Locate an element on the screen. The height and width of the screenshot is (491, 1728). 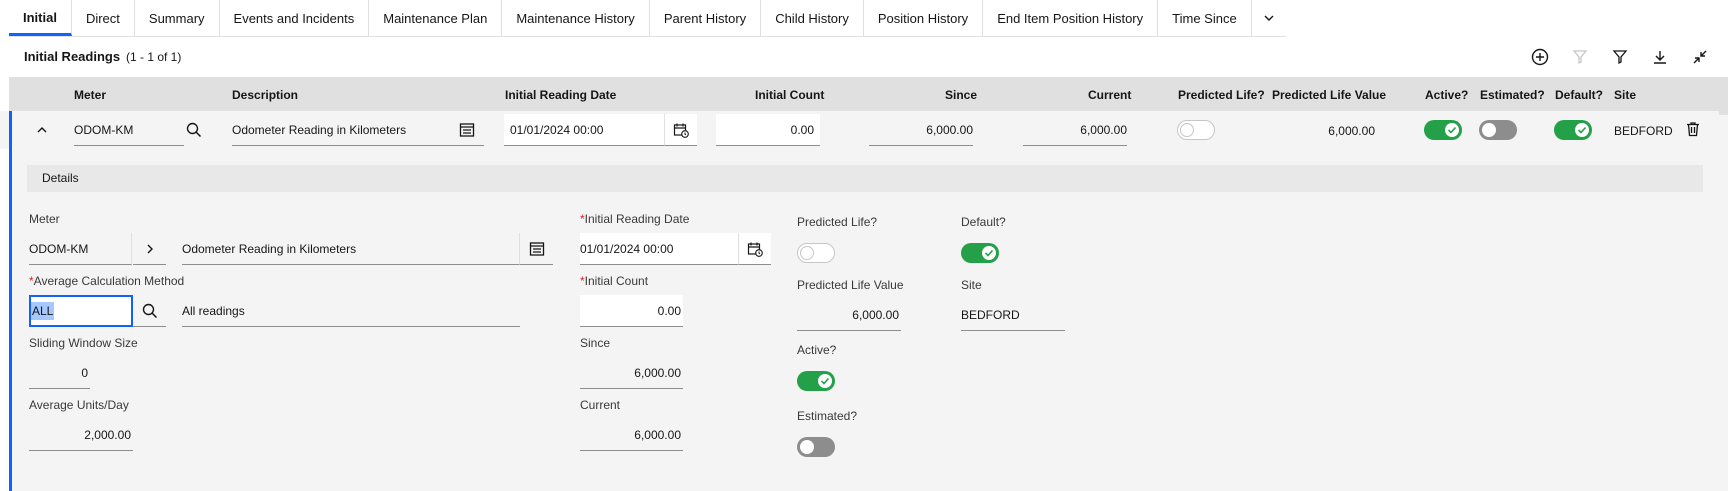
date-picker-button is located at coordinates (754, 249).